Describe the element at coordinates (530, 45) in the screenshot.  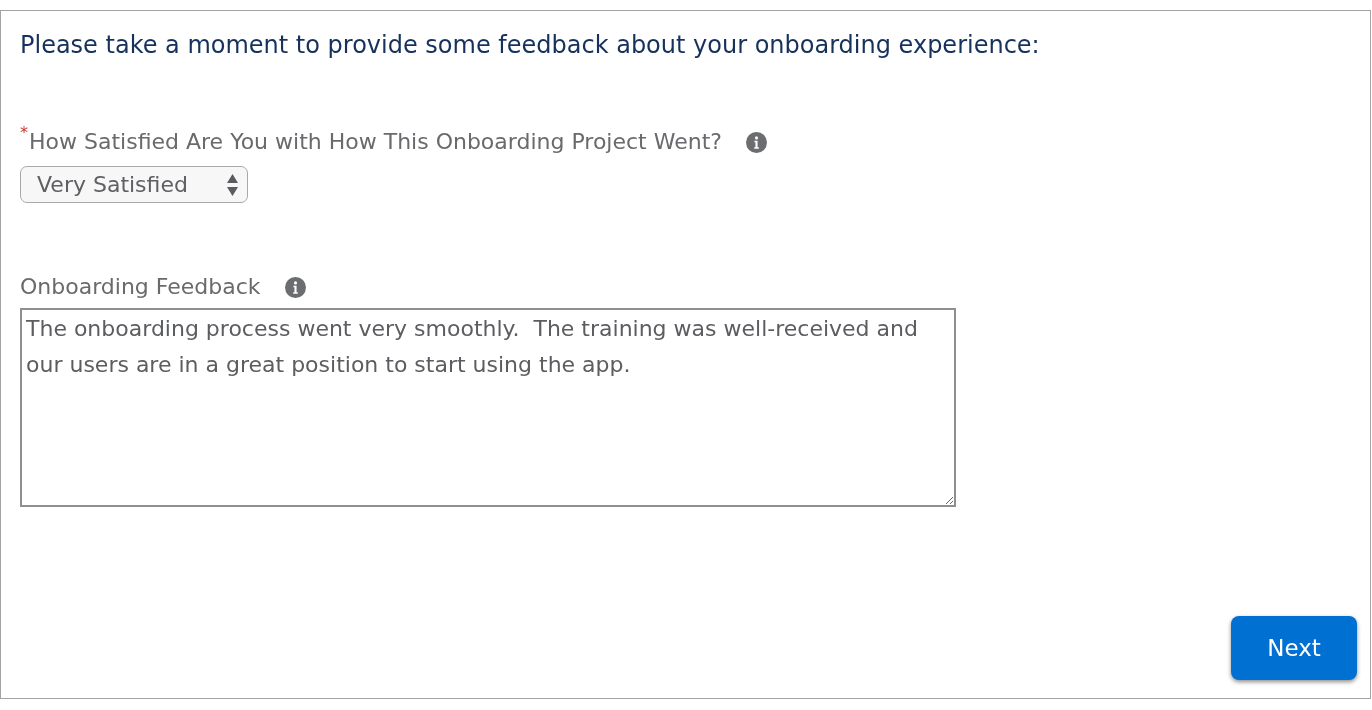
I see `form-intro-text: Please take a moment to provide some feedback about your onboarding experience:` at that location.